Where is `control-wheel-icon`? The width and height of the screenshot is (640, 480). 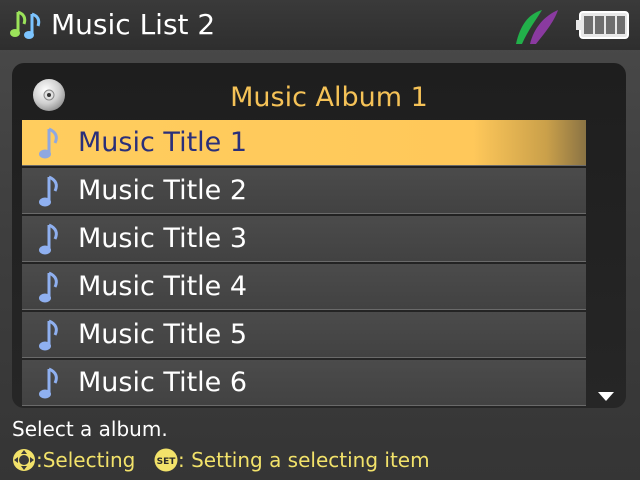
control-wheel-icon is located at coordinates (24, 460).